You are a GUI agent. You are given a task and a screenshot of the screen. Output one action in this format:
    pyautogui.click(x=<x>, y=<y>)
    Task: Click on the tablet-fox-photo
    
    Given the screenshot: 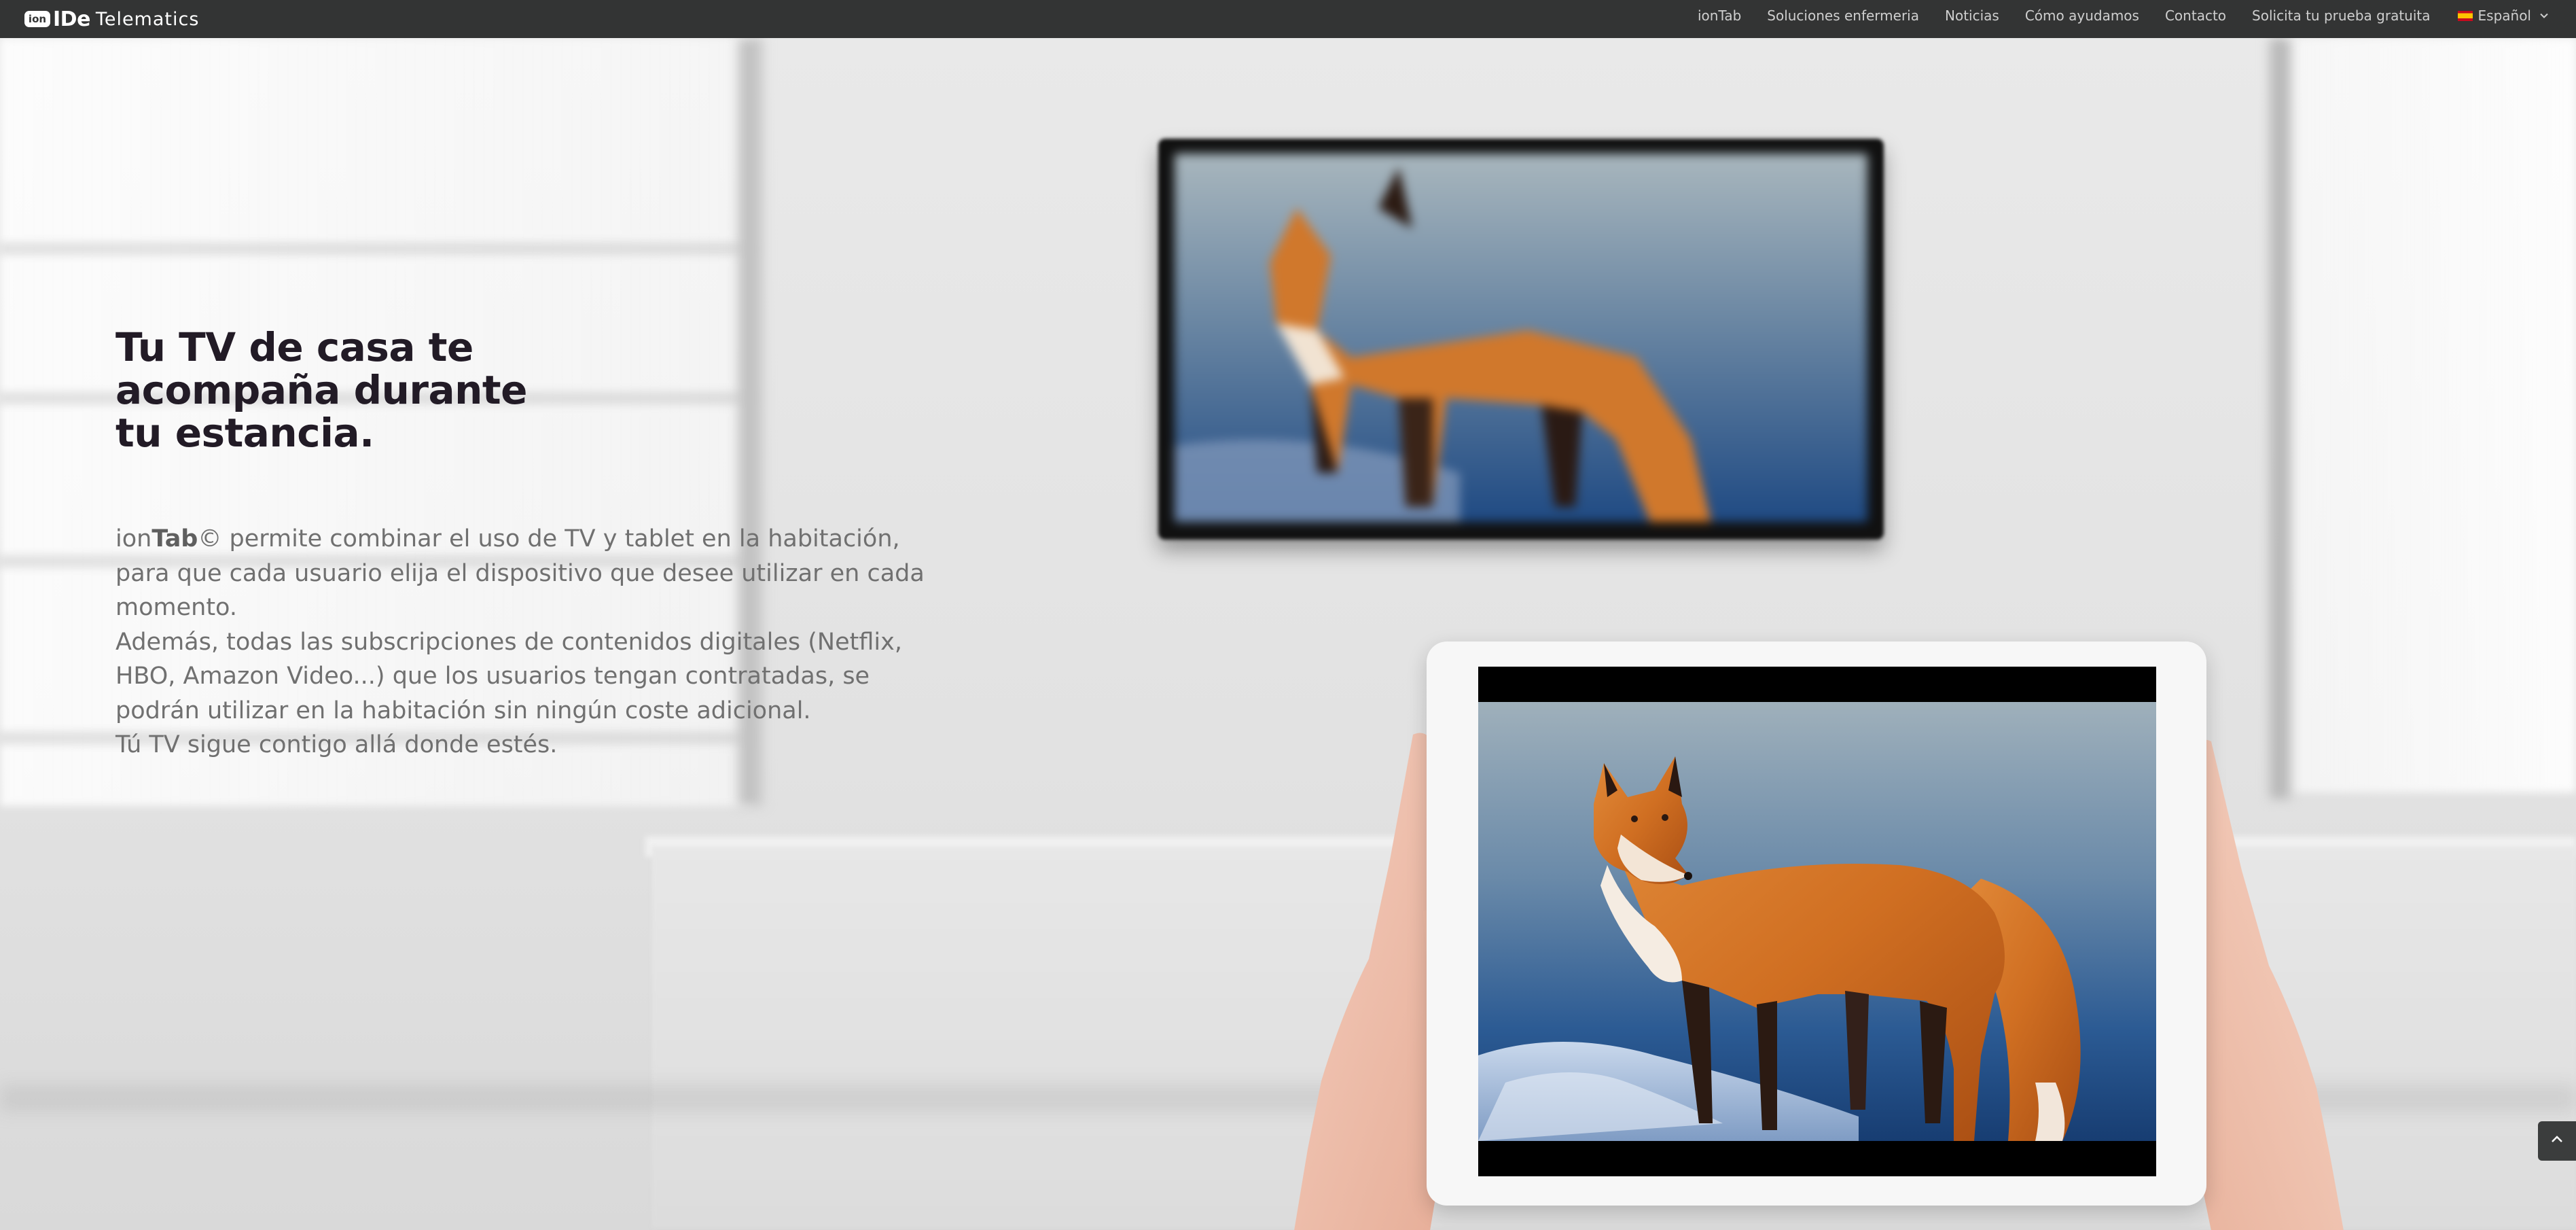 What is the action you would take?
    pyautogui.click(x=1817, y=921)
    